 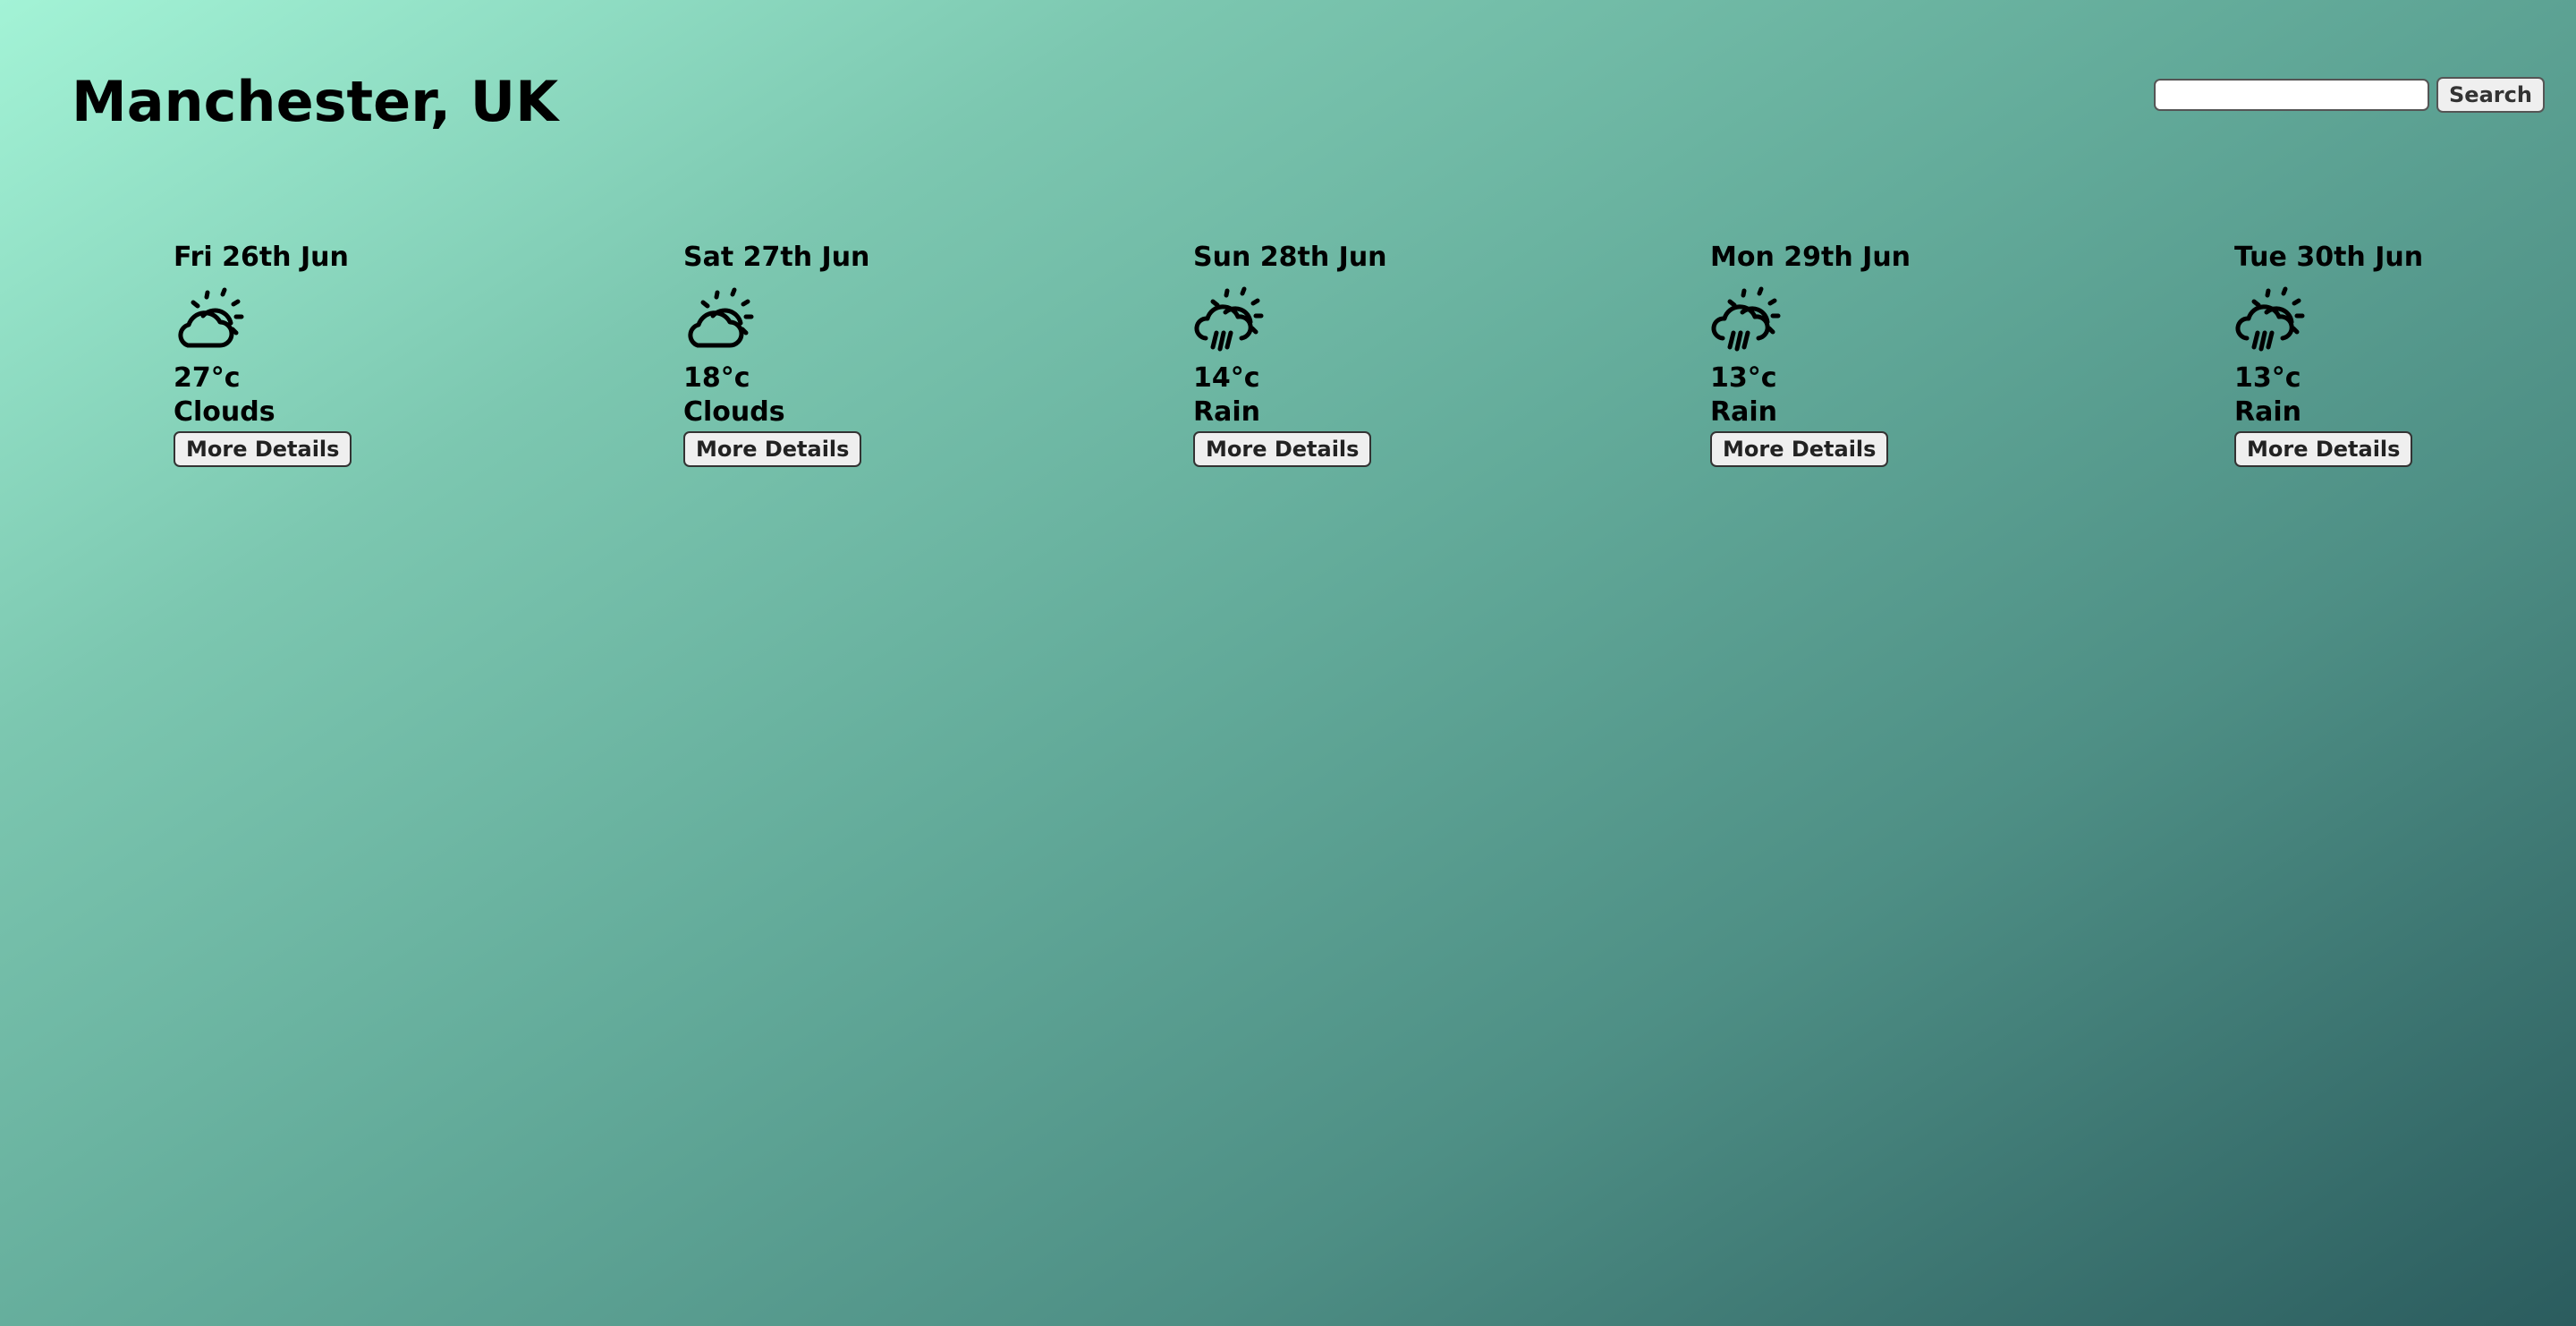 What do you see at coordinates (716, 378) in the screenshot?
I see `forecast-temperature: 18°c` at bounding box center [716, 378].